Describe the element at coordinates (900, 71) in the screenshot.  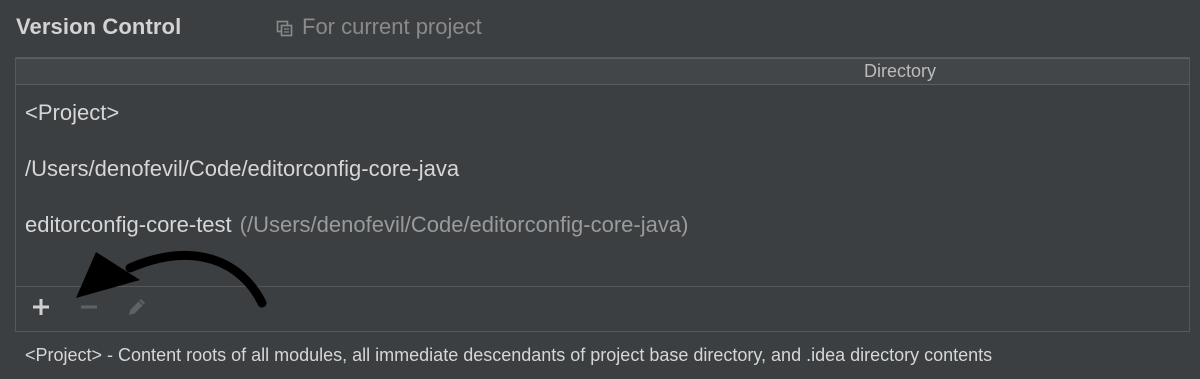
I see `column-header-directory: Directory` at that location.